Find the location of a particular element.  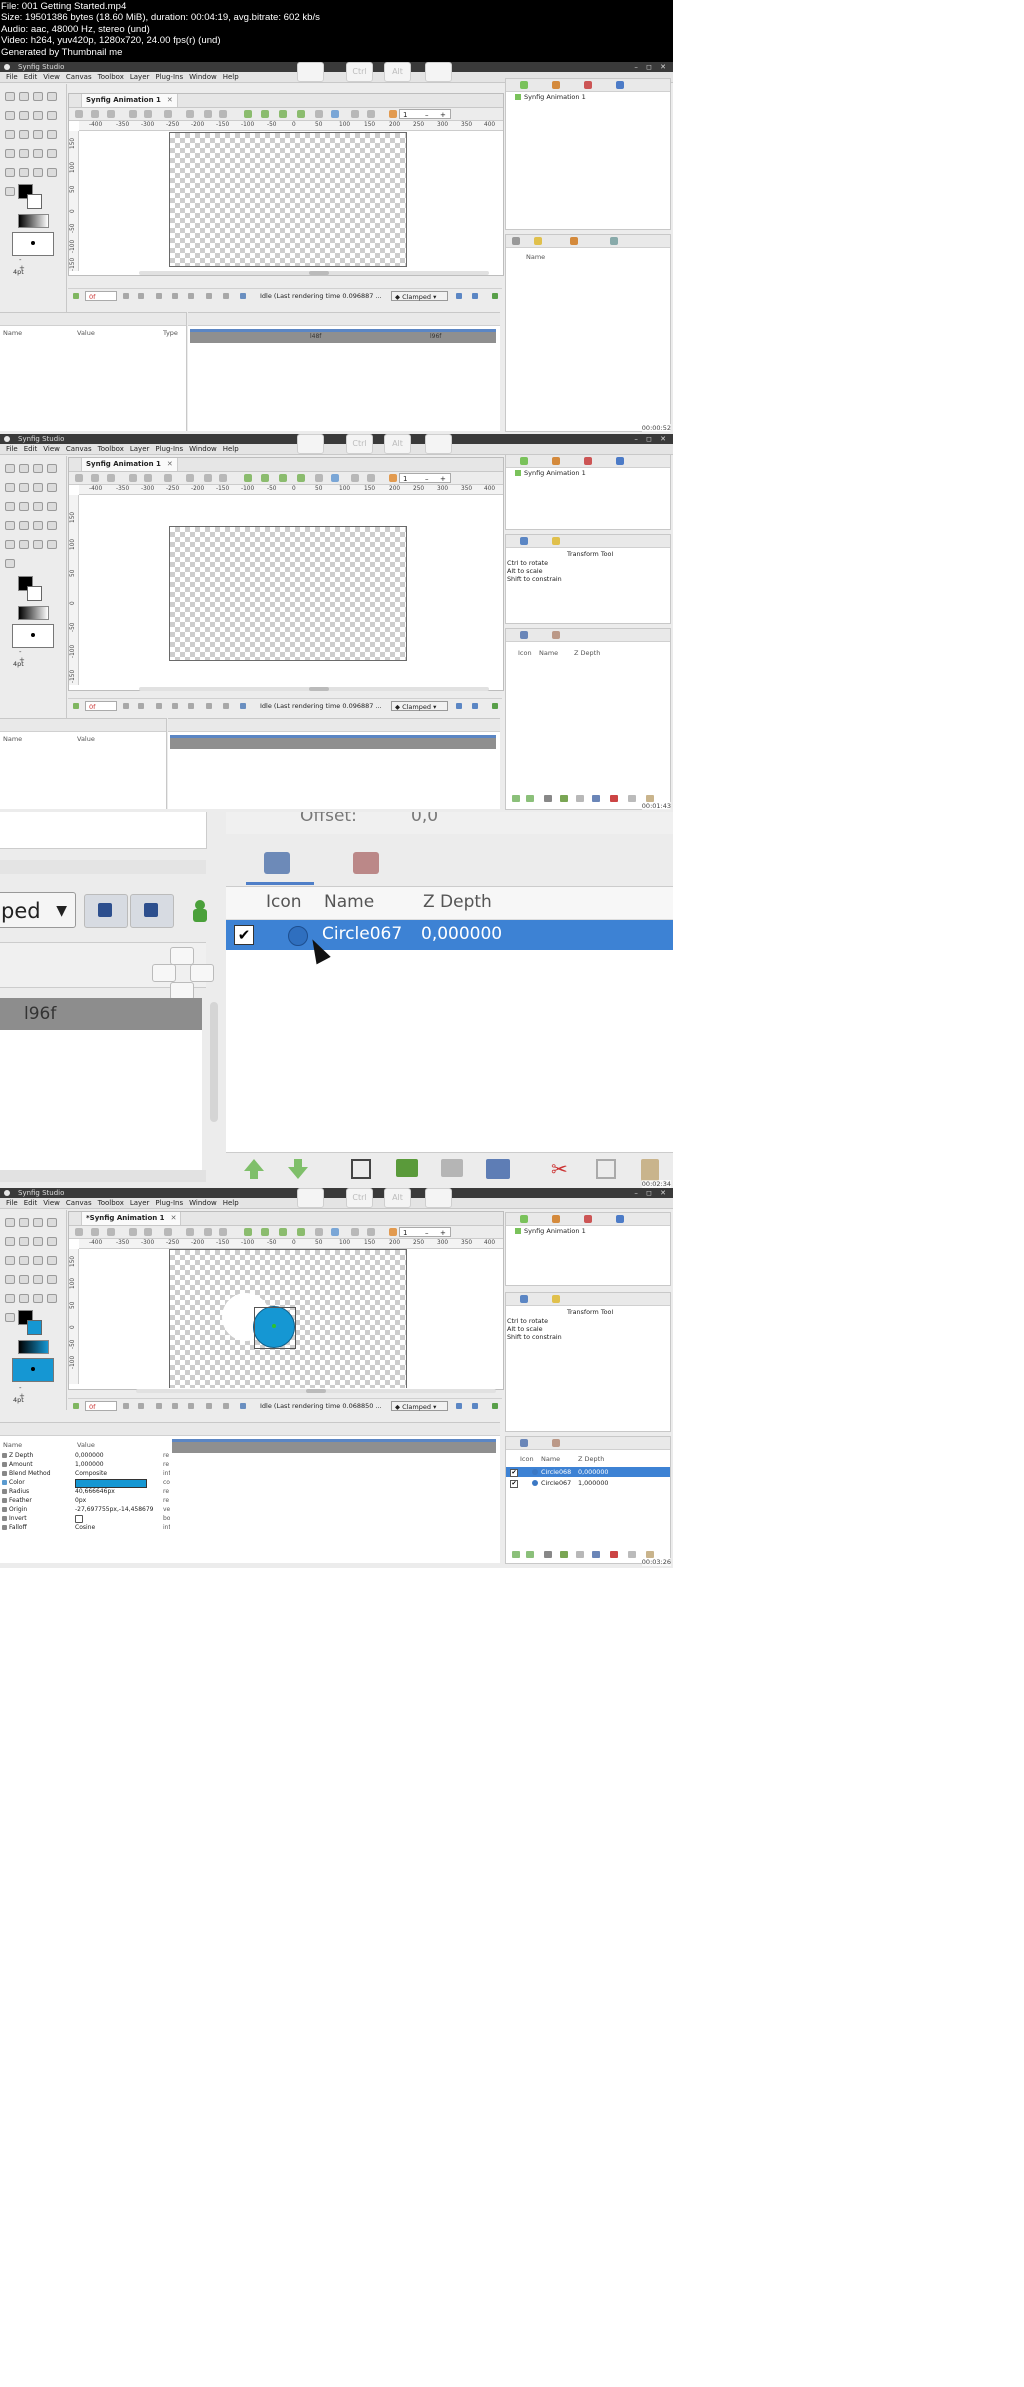

duplicate-layer-icon is located at coordinates (361, 1169).